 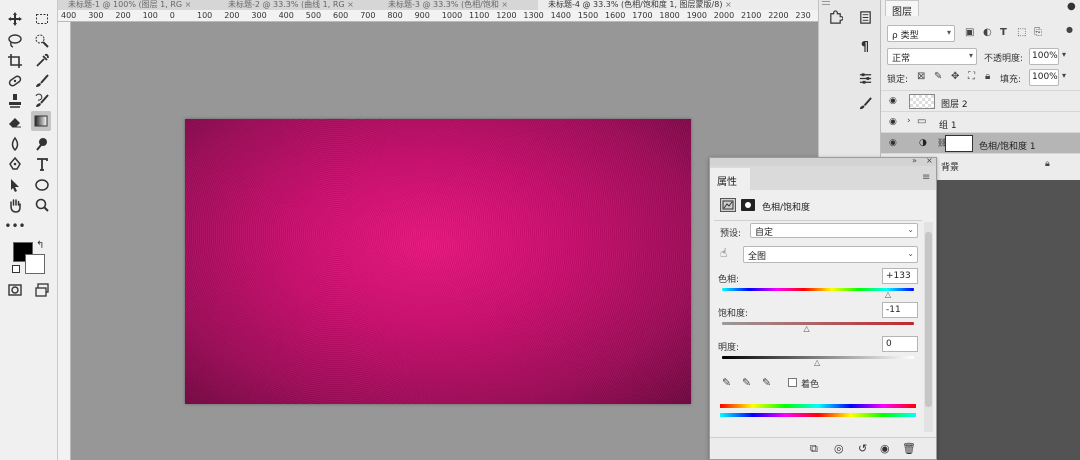 I want to click on reset-icon: ↺, so click(x=862, y=448).